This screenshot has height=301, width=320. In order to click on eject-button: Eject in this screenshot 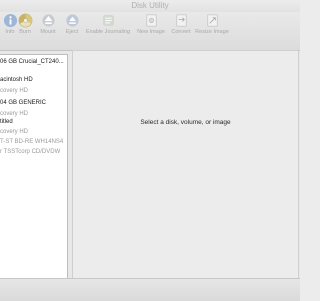, I will do `click(72, 24)`.